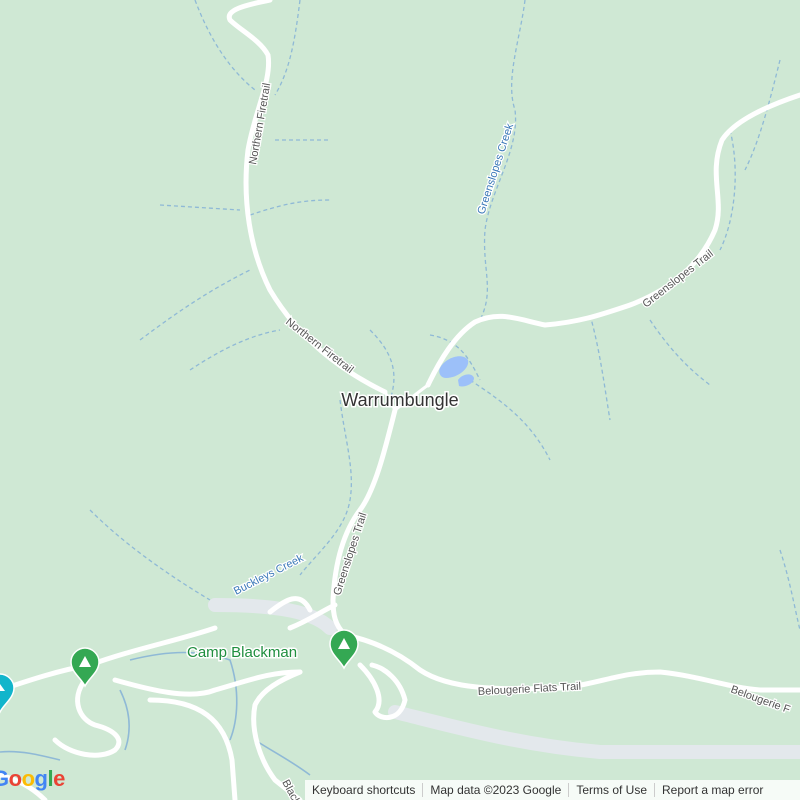 This screenshot has height=800, width=800. Describe the element at coordinates (85, 667) in the screenshot. I see `camp-pin-west` at that location.